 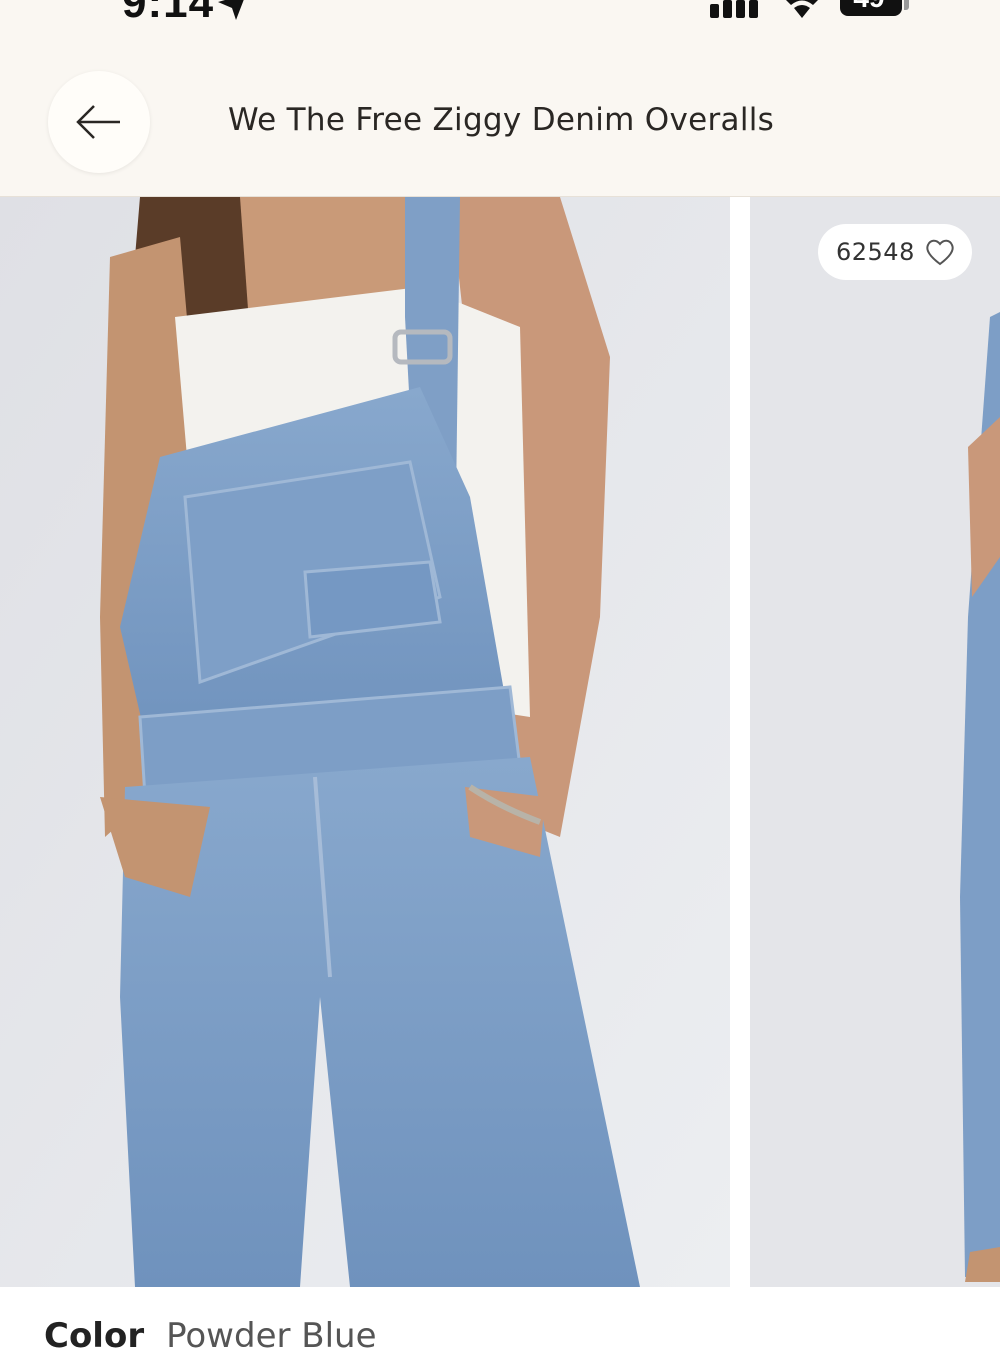 I want to click on heart-outline-icon, so click(x=940, y=252).